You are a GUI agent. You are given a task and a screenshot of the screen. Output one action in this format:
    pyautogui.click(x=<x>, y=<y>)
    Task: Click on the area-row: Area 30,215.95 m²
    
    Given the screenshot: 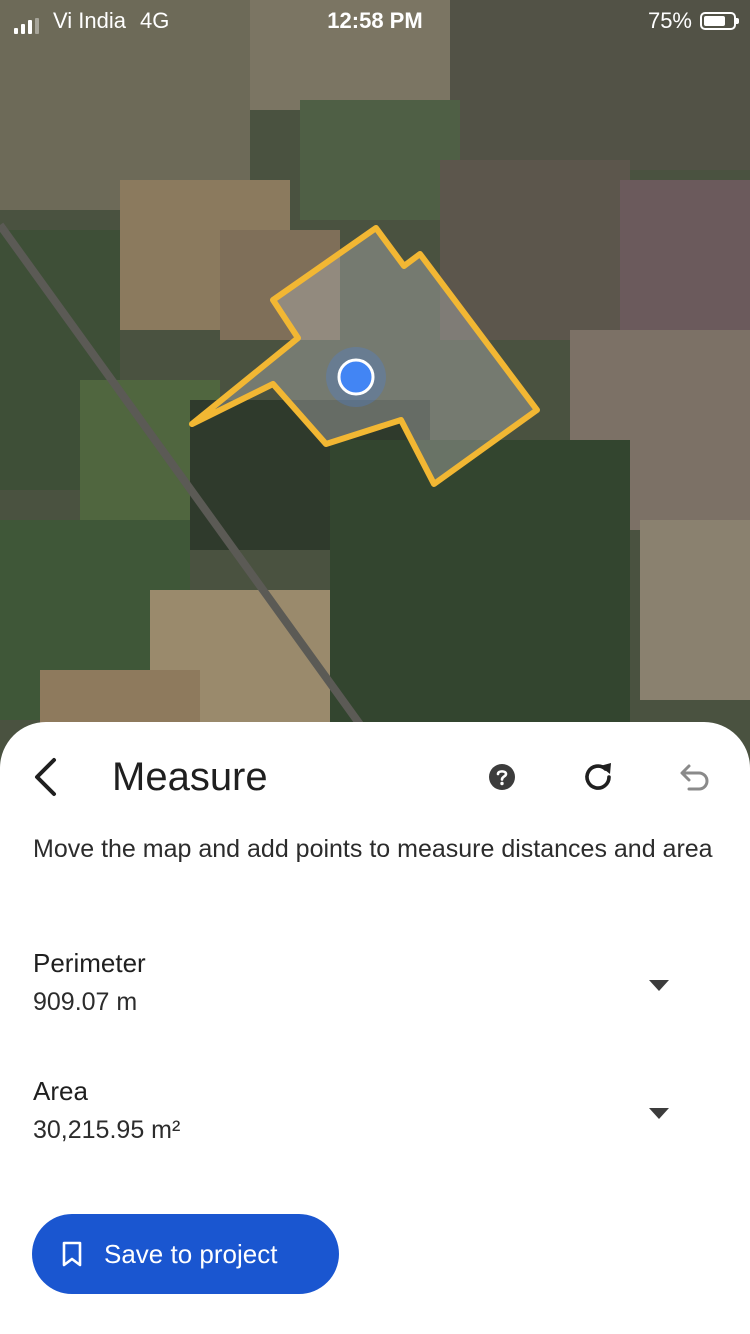 What is the action you would take?
    pyautogui.click(x=373, y=1119)
    